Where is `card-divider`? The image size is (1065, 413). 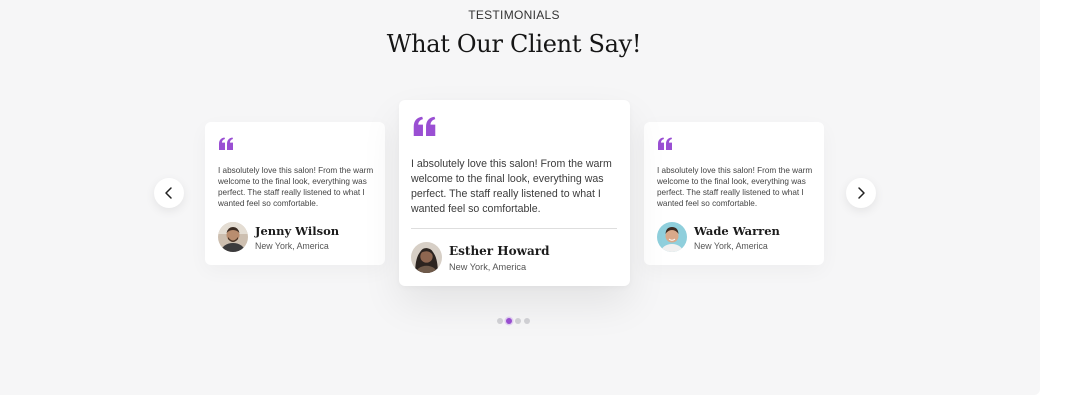 card-divider is located at coordinates (514, 228).